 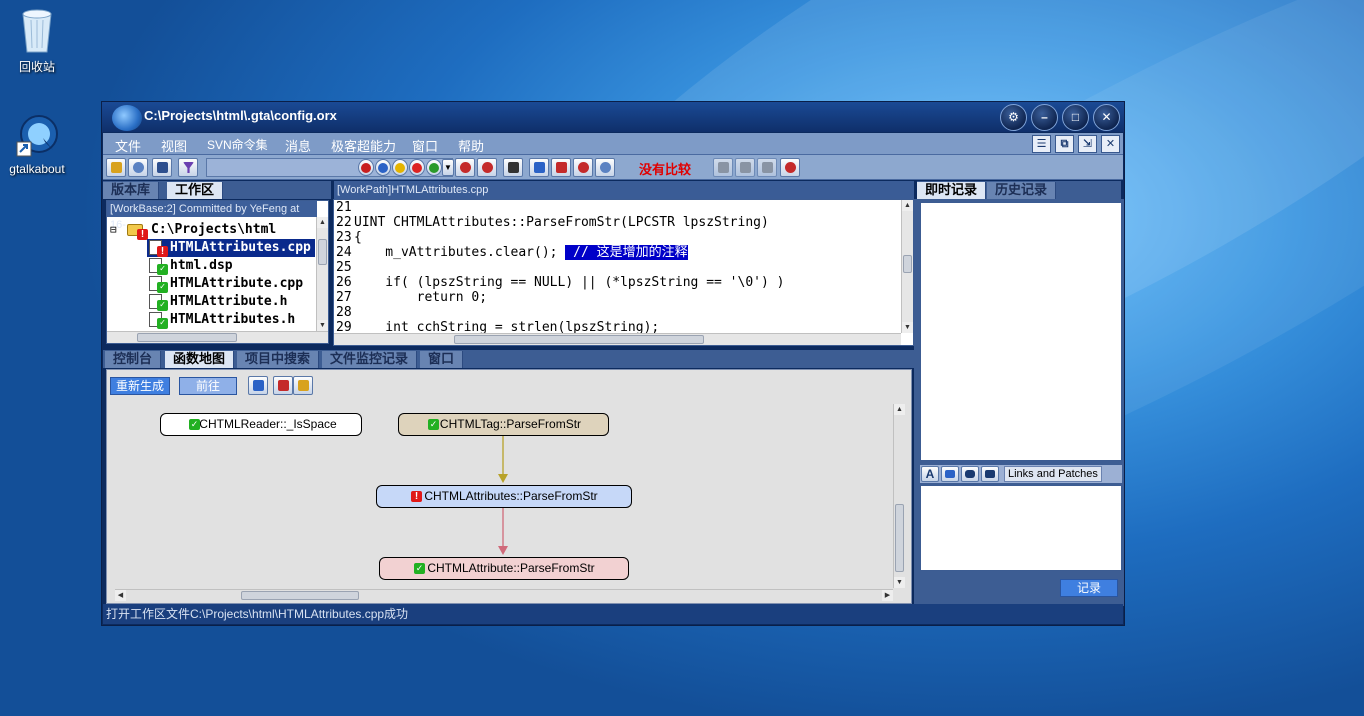 What do you see at coordinates (237, 144) in the screenshot?
I see `menu-svn-commands: SVN命令集` at bounding box center [237, 144].